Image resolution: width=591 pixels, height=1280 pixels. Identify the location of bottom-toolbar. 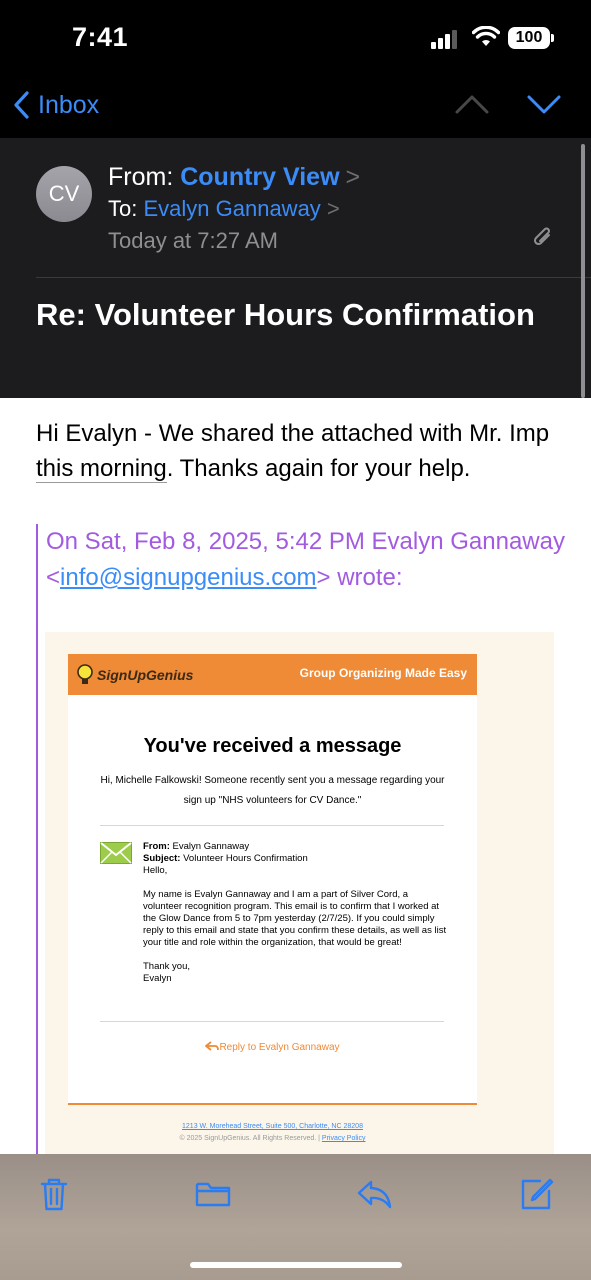
(295, 1217).